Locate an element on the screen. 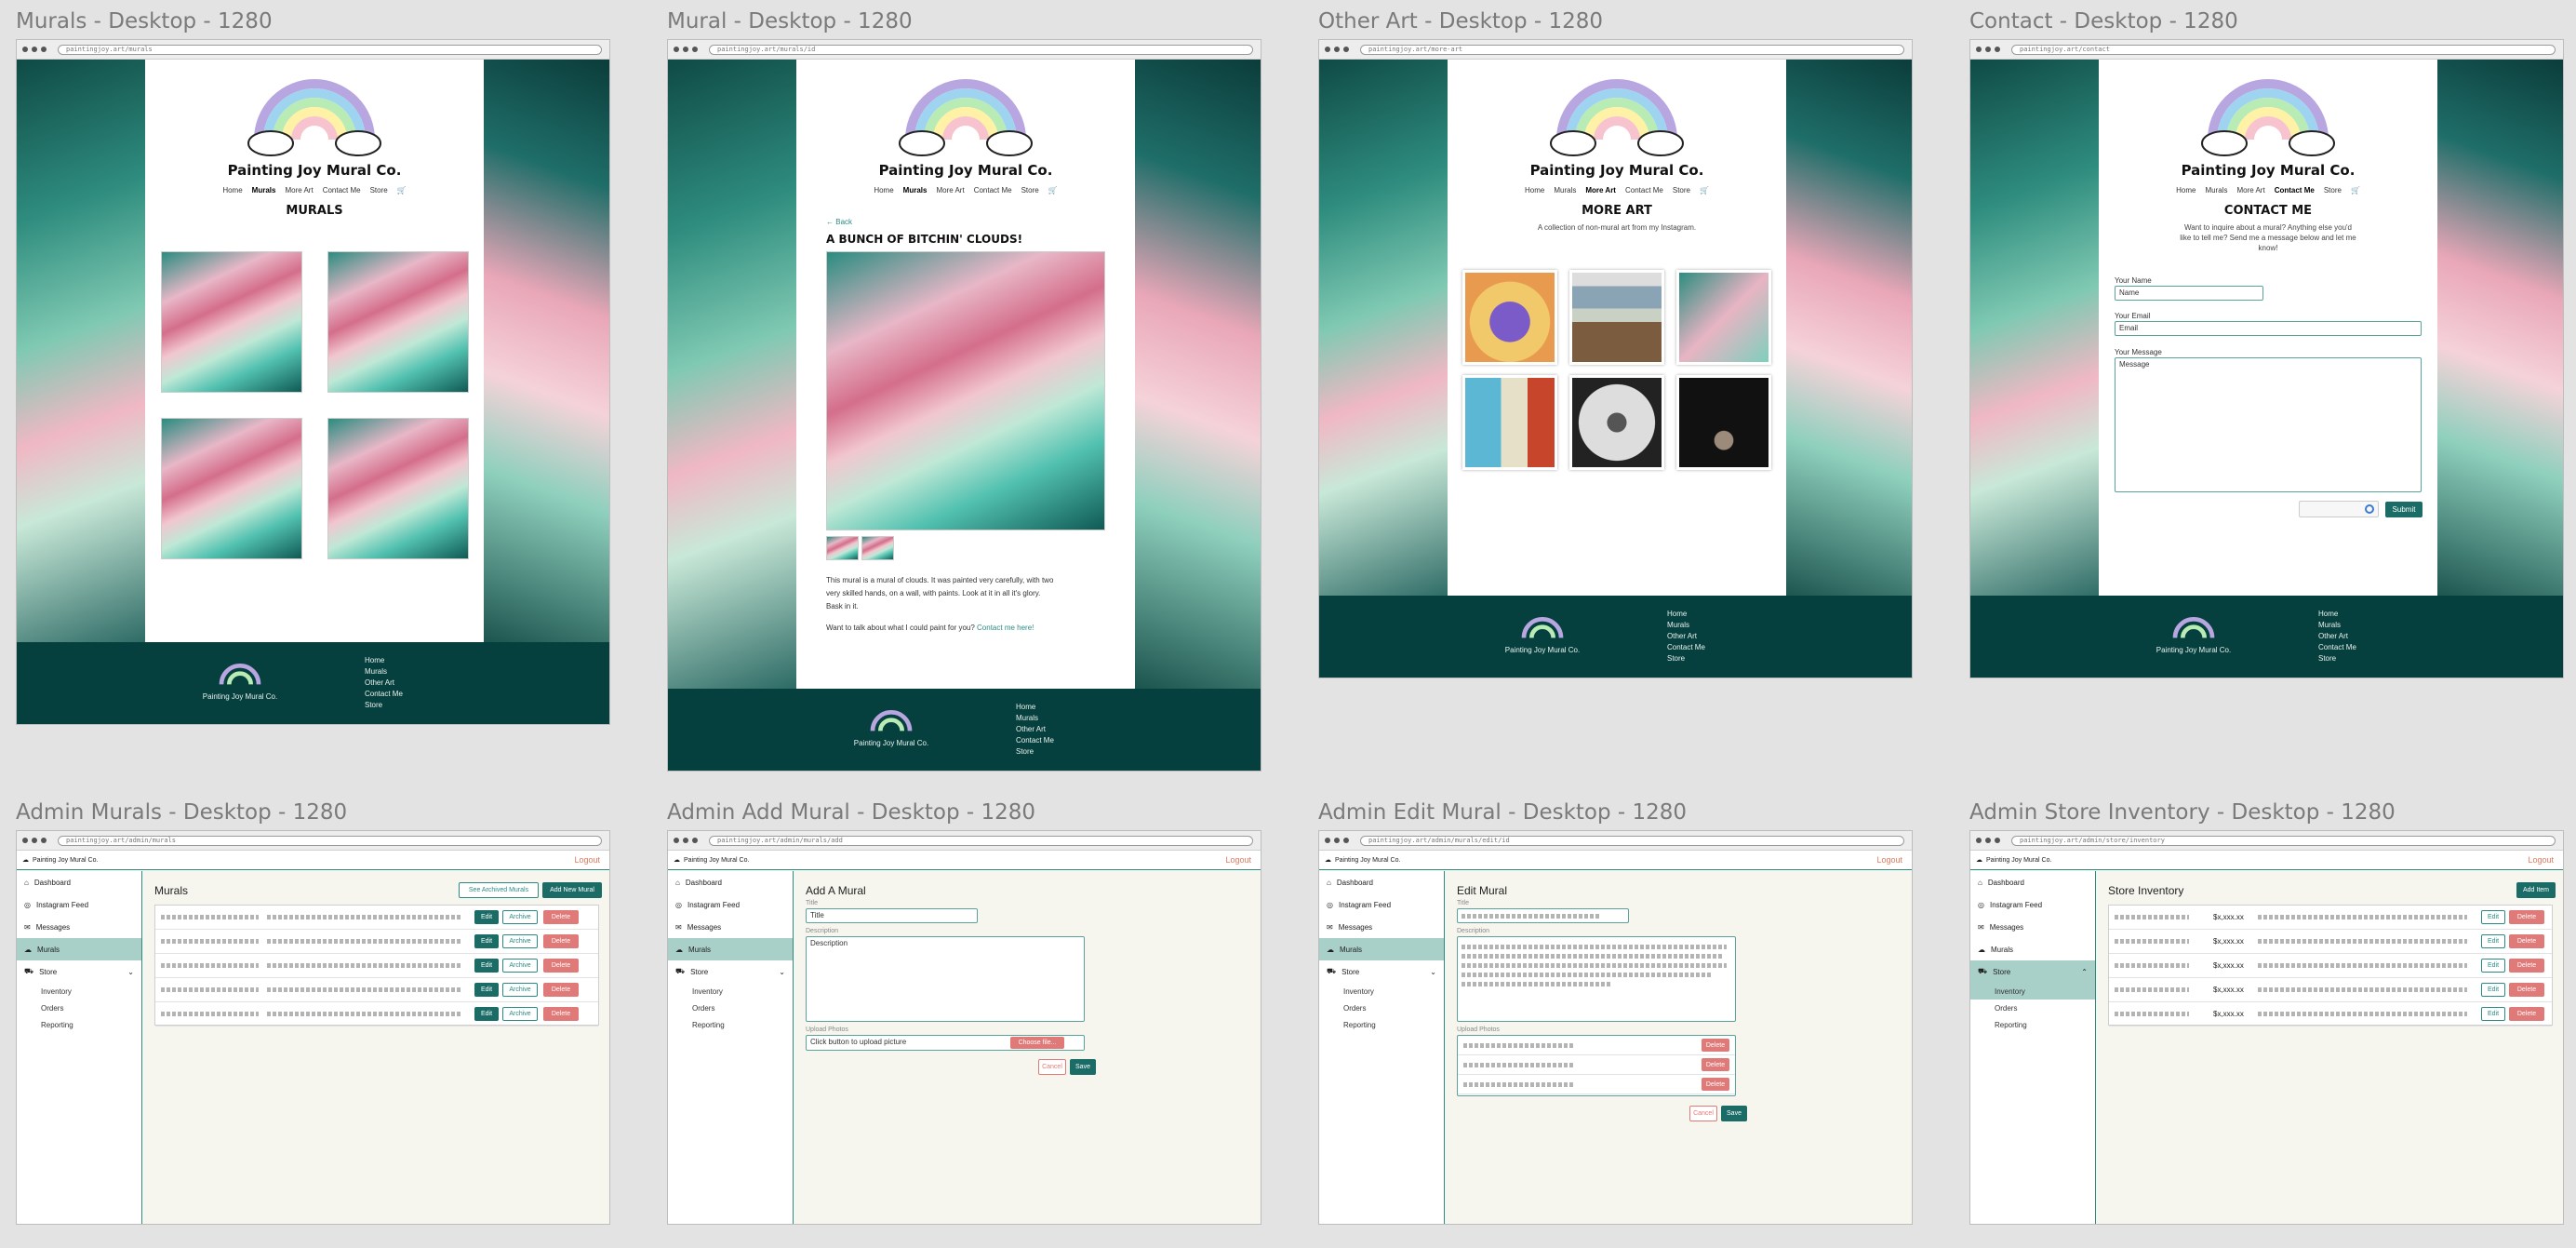 This screenshot has height=1248, width=2576. artwork-clouds is located at coordinates (1723, 317).